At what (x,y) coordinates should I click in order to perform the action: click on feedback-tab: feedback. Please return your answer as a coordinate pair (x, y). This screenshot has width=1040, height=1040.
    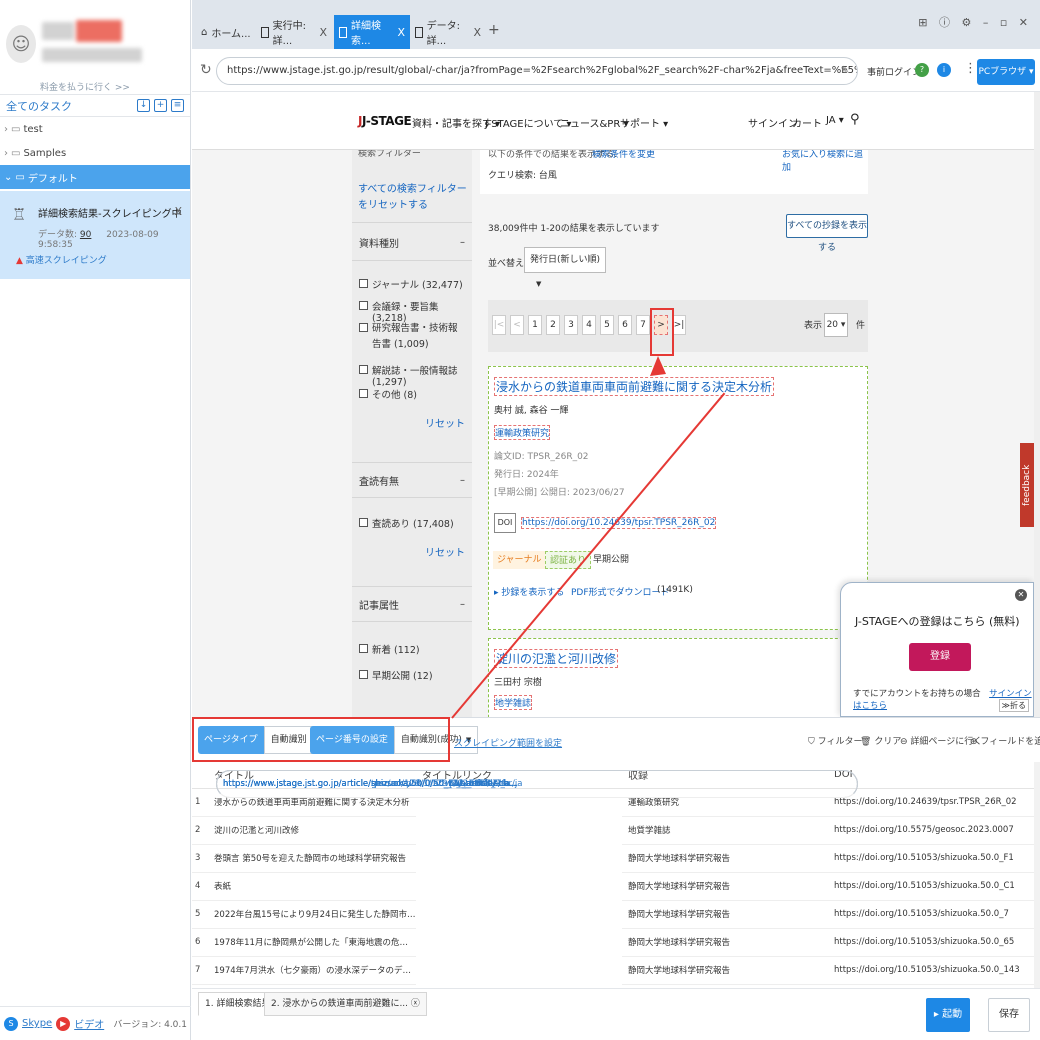
    Looking at the image, I should click on (1027, 485).